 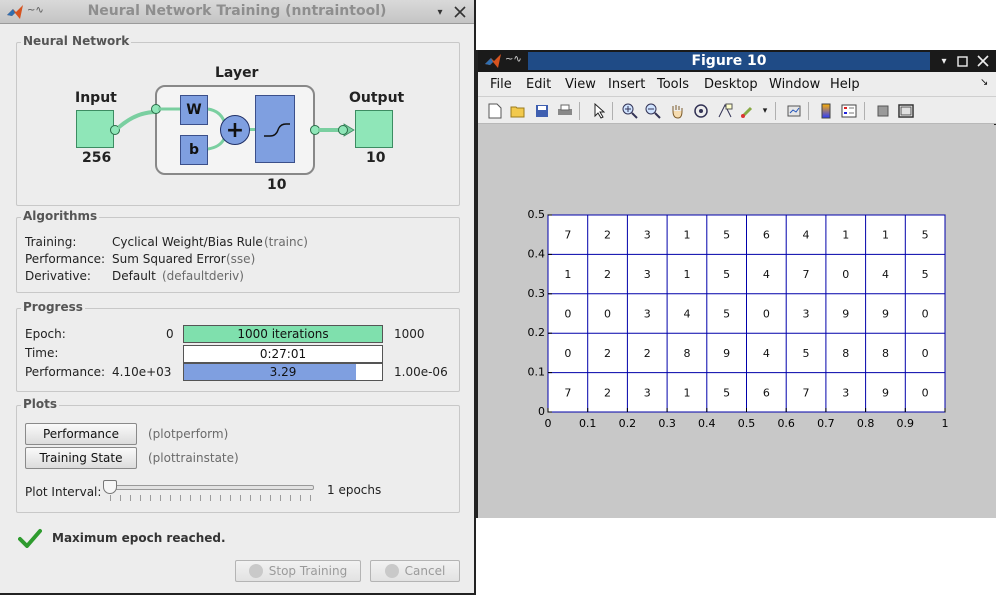 What do you see at coordinates (308, 571) in the screenshot?
I see `stop-training-label: Stop Training` at bounding box center [308, 571].